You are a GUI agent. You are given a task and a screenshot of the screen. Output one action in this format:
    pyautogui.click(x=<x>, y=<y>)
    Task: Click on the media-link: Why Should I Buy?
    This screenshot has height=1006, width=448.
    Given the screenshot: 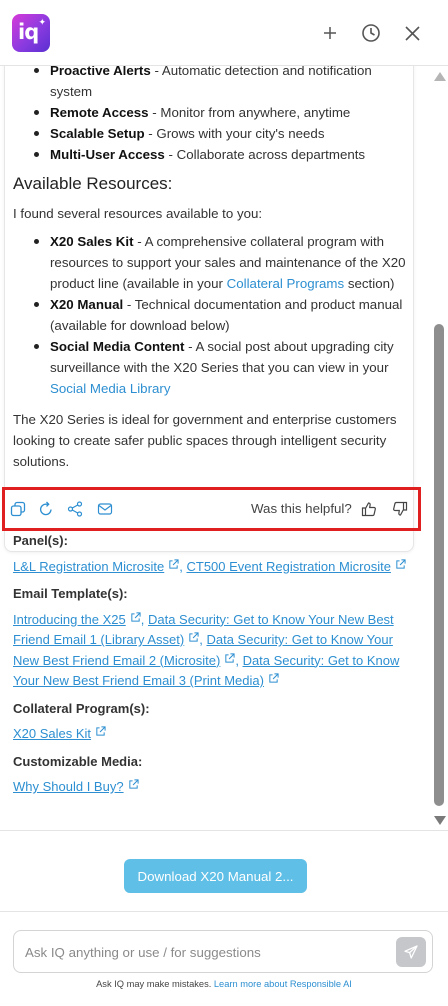 What is the action you would take?
    pyautogui.click(x=68, y=786)
    